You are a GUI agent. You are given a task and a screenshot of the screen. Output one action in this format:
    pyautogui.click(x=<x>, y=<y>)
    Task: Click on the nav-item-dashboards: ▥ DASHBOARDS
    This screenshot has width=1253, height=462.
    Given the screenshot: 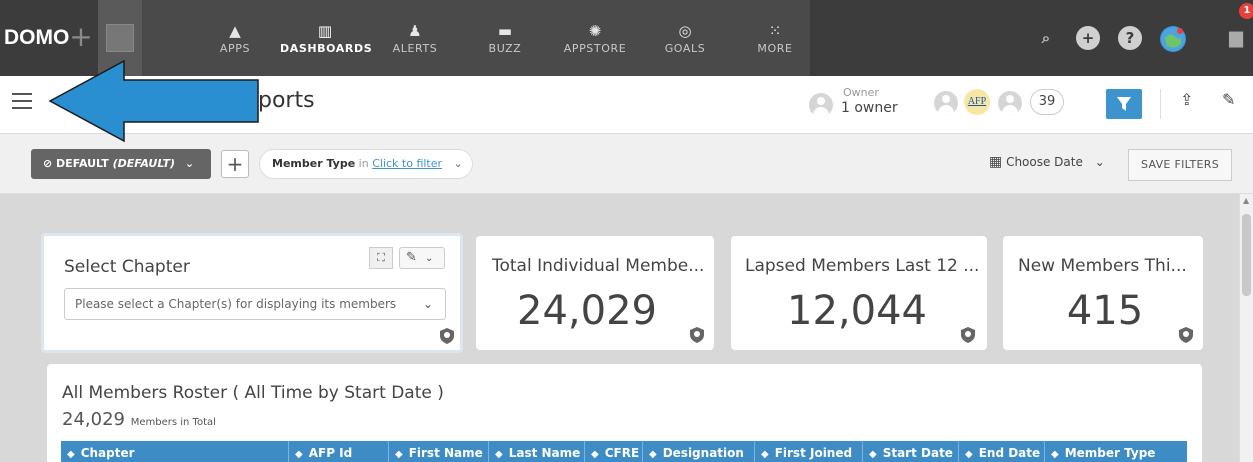 What is the action you would take?
    pyautogui.click(x=326, y=38)
    